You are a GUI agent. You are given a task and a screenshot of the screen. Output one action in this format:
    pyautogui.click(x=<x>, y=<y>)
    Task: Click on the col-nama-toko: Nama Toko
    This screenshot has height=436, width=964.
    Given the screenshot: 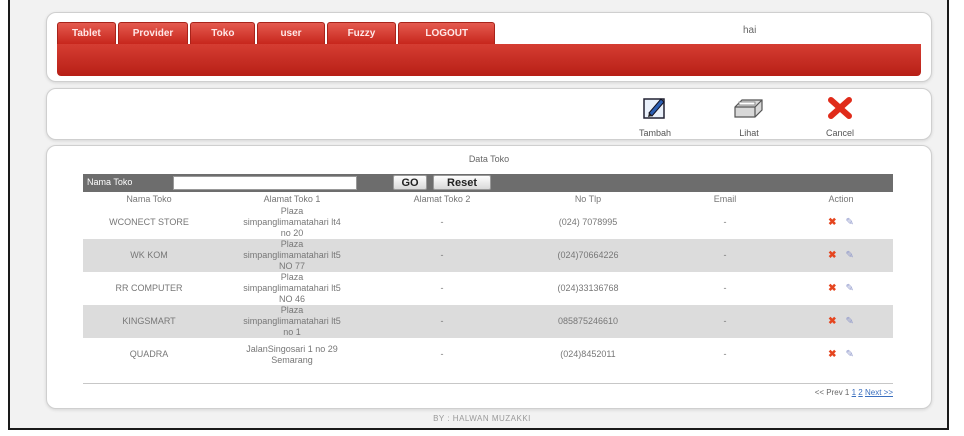 What is the action you would take?
    pyautogui.click(x=149, y=199)
    